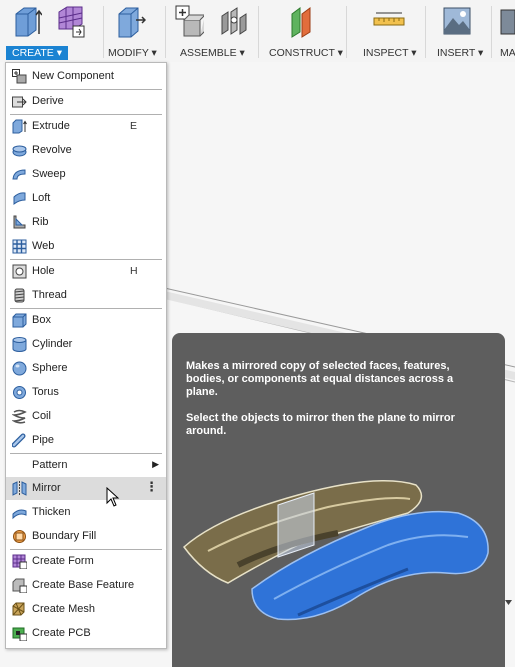  I want to click on menu-item-pattern: Pattern ▶, so click(86, 465).